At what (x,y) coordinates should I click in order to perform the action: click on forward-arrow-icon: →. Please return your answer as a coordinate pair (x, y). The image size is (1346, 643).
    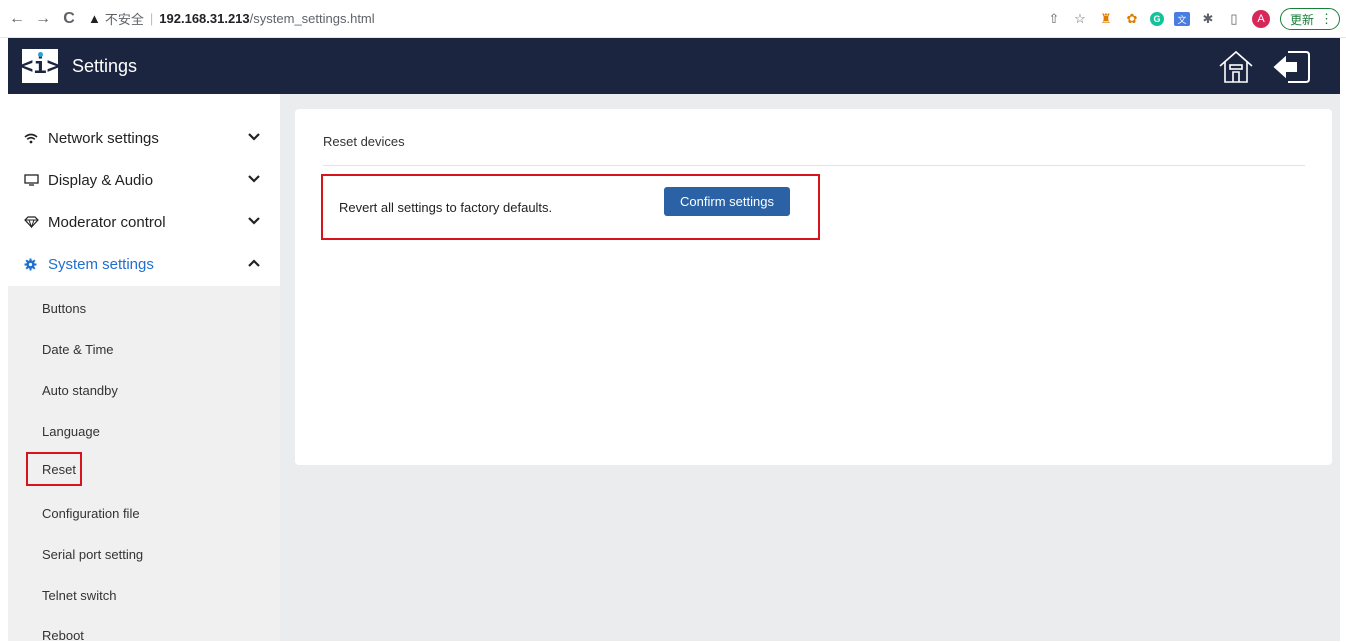
    Looking at the image, I should click on (43, 19).